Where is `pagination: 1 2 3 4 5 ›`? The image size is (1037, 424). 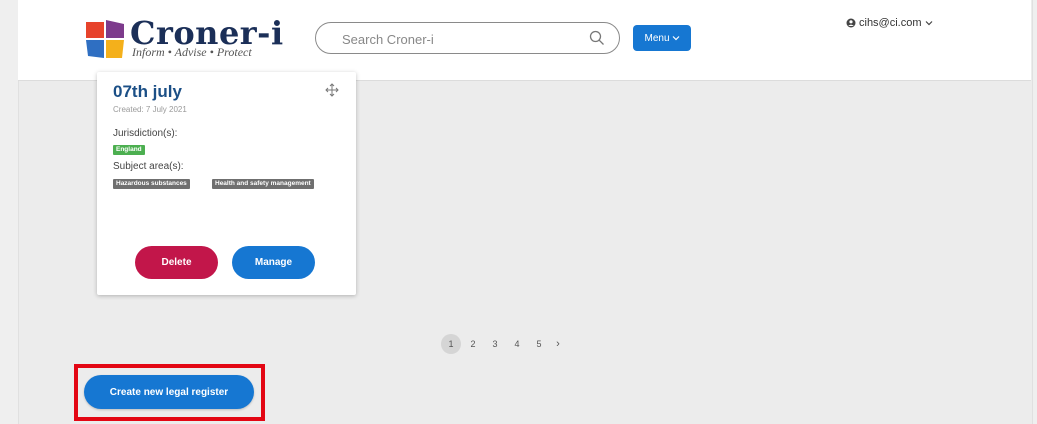 pagination: 1 2 3 4 5 › is located at coordinates (503, 344).